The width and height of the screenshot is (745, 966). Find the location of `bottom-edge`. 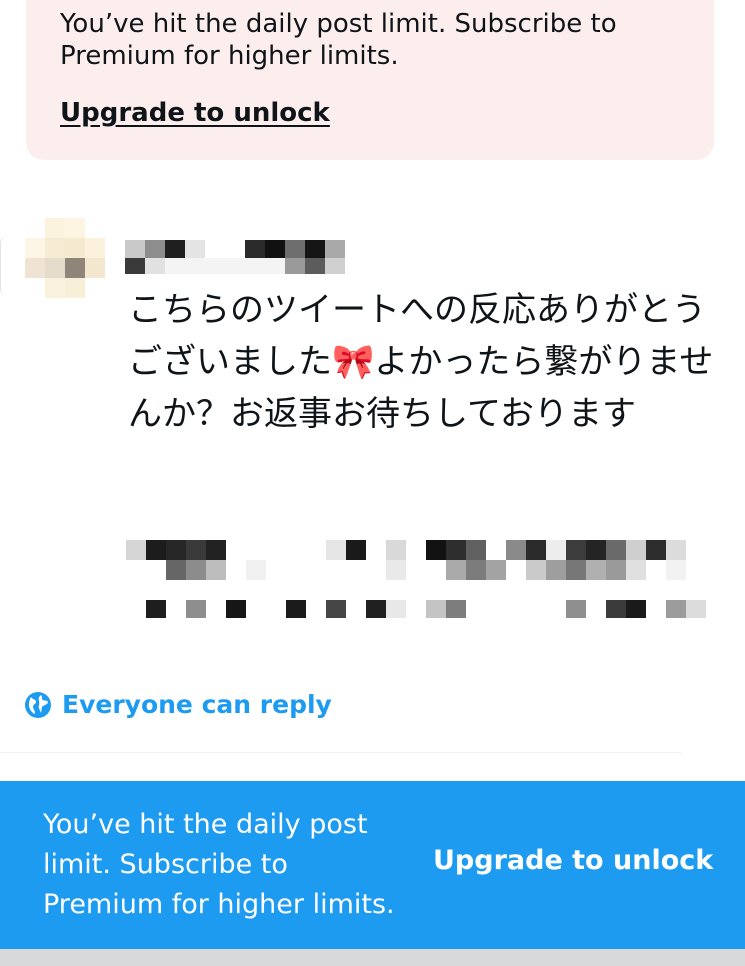

bottom-edge is located at coordinates (372, 957).